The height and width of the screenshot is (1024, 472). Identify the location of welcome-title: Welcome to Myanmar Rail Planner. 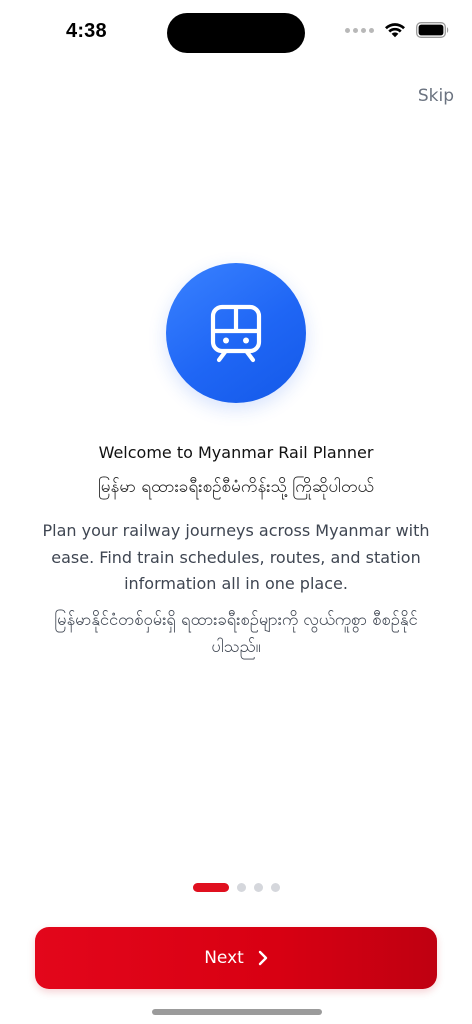
(236, 452).